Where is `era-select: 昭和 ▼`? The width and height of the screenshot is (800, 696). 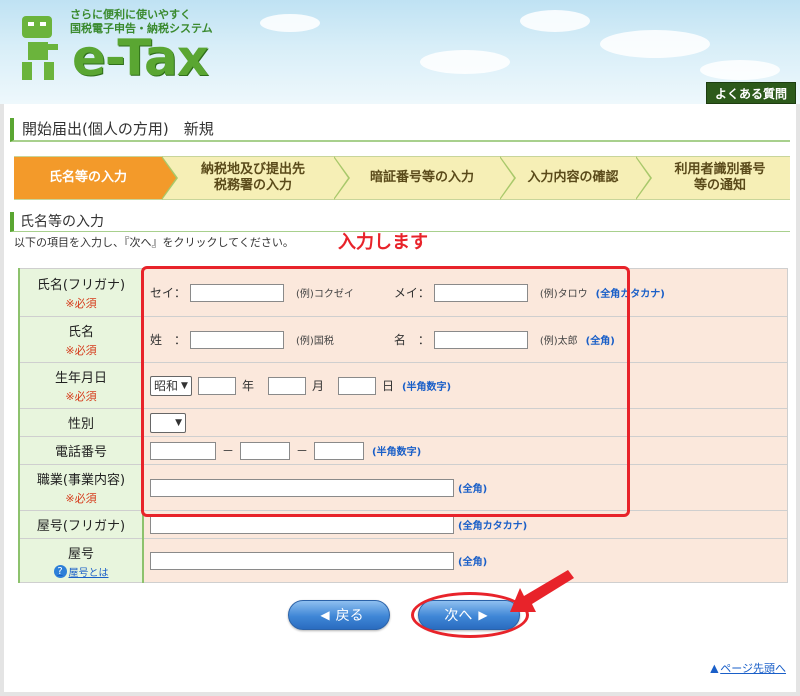 era-select: 昭和 ▼ is located at coordinates (171, 385).